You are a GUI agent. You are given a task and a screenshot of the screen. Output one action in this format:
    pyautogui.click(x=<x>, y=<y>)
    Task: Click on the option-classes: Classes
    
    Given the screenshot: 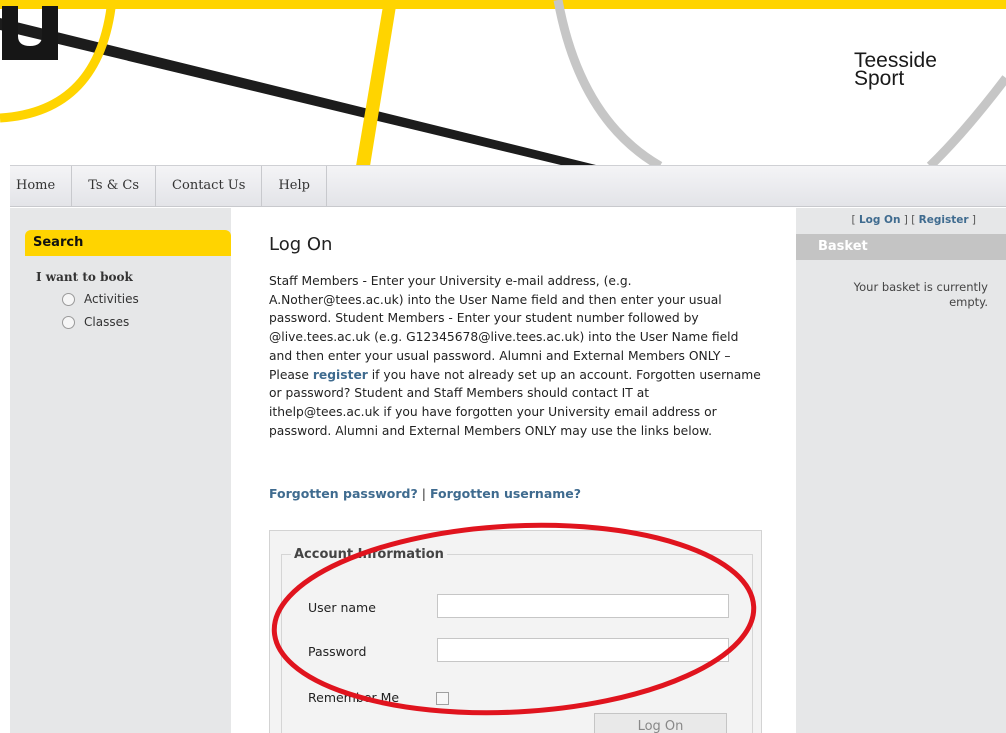 What is the action you would take?
    pyautogui.click(x=95, y=322)
    